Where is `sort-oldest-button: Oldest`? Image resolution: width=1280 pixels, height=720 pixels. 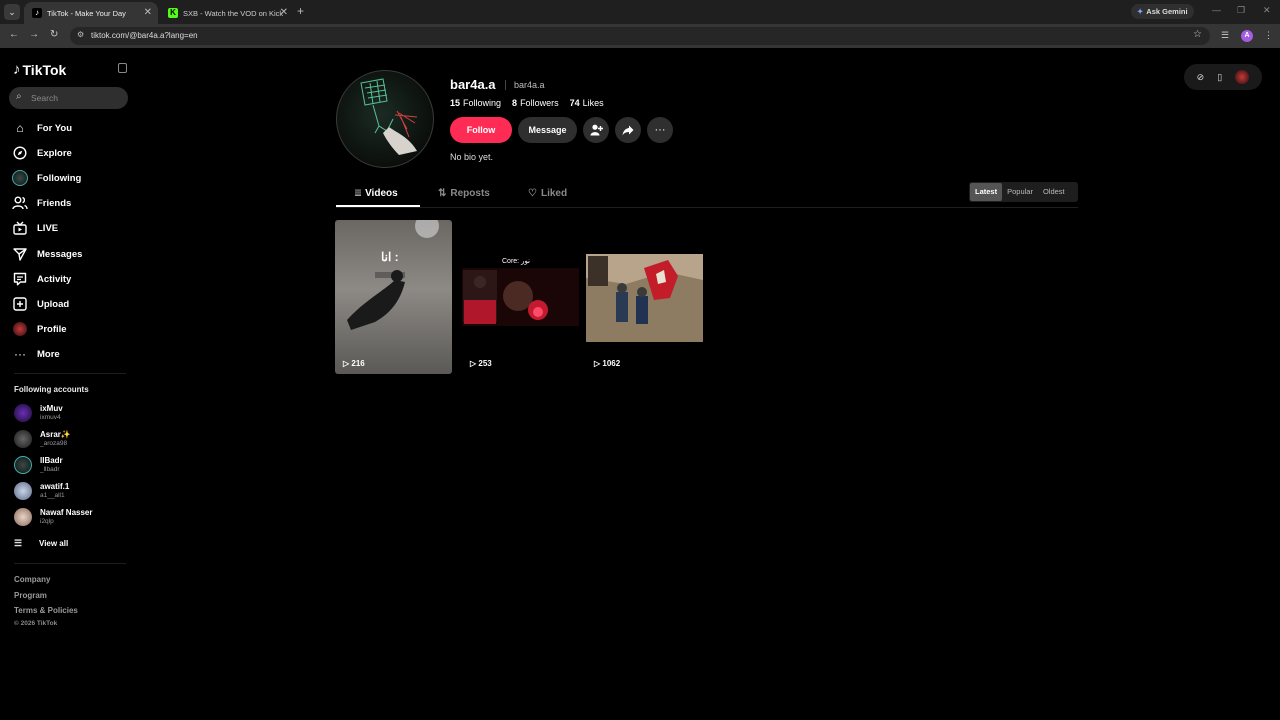
sort-oldest-button: Oldest is located at coordinates (1054, 192).